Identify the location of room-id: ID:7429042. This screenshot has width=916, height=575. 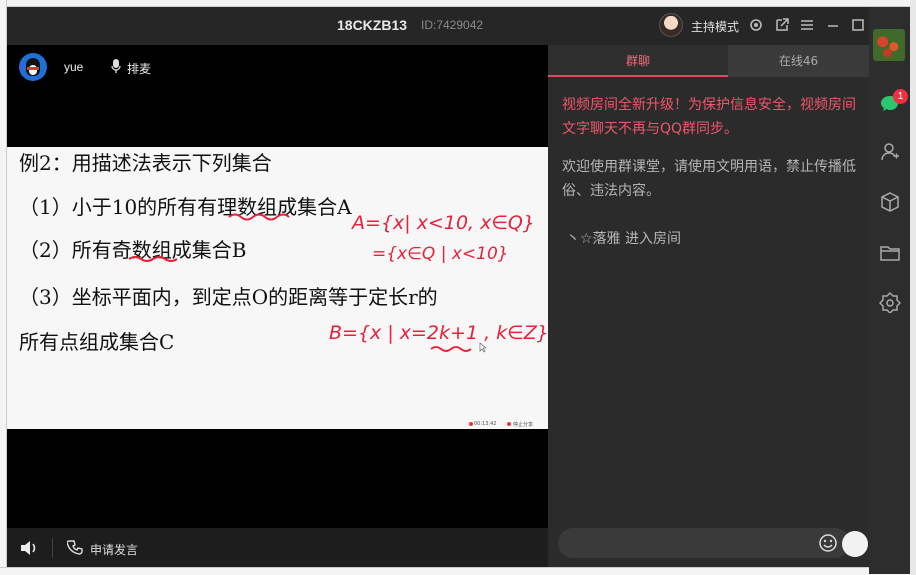
(452, 25).